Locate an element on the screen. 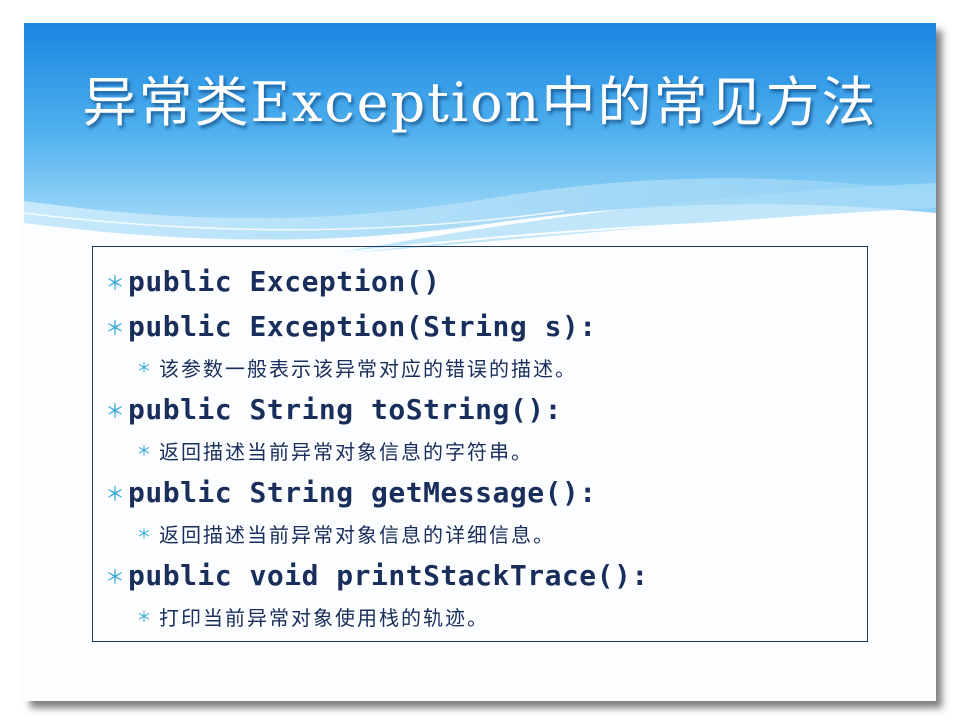 This screenshot has height=720, width=960. list-item: ＊ 打印当前异常对象使用栈的轨迹。 is located at coordinates (291, 616).